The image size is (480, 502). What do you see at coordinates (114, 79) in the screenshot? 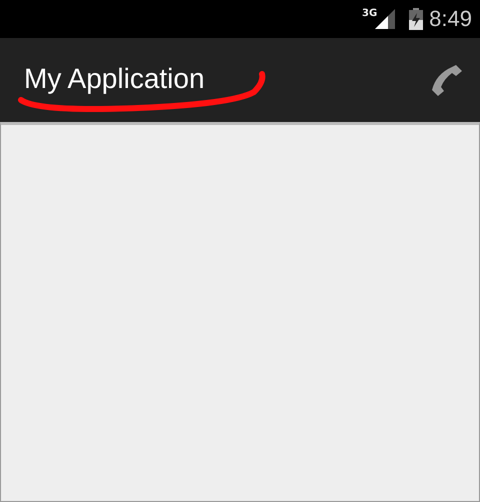
I see `app-title: My Application` at bounding box center [114, 79].